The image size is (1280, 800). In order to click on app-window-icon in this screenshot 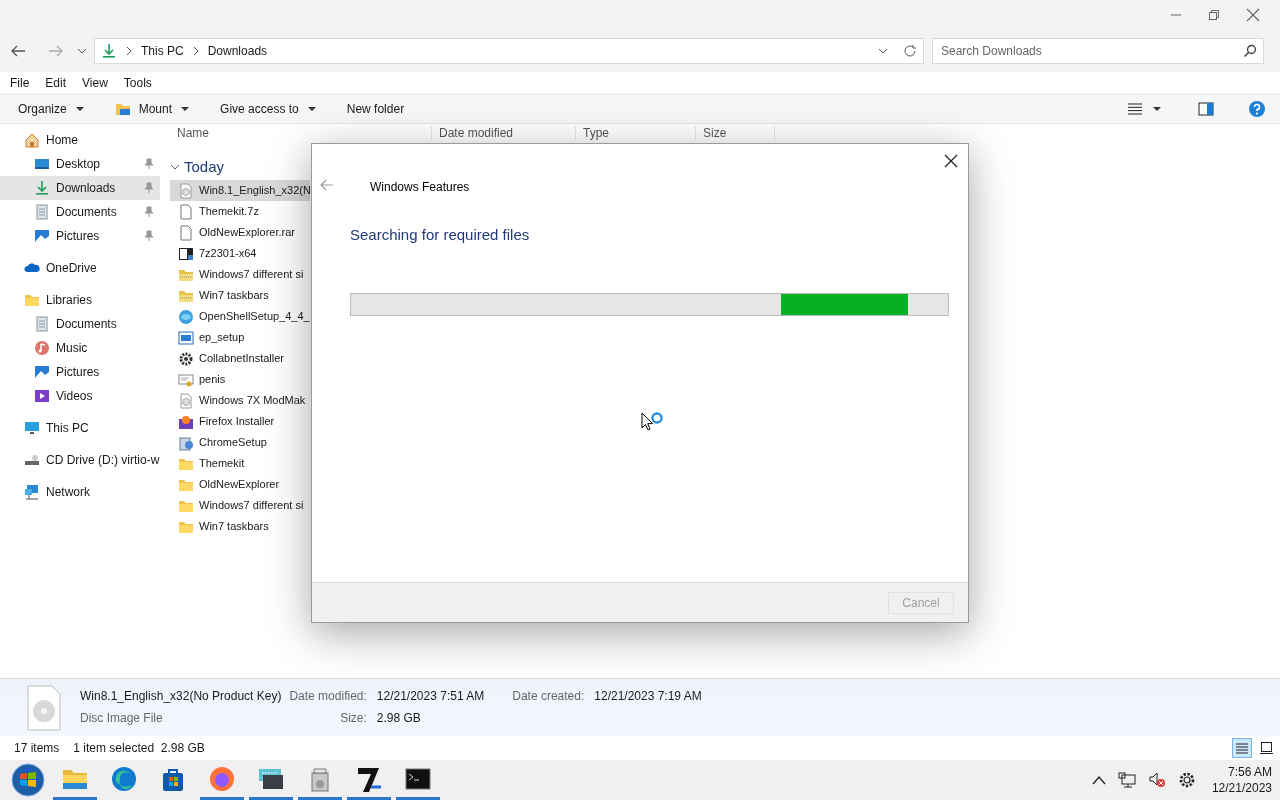, I will do `click(186, 337)`.